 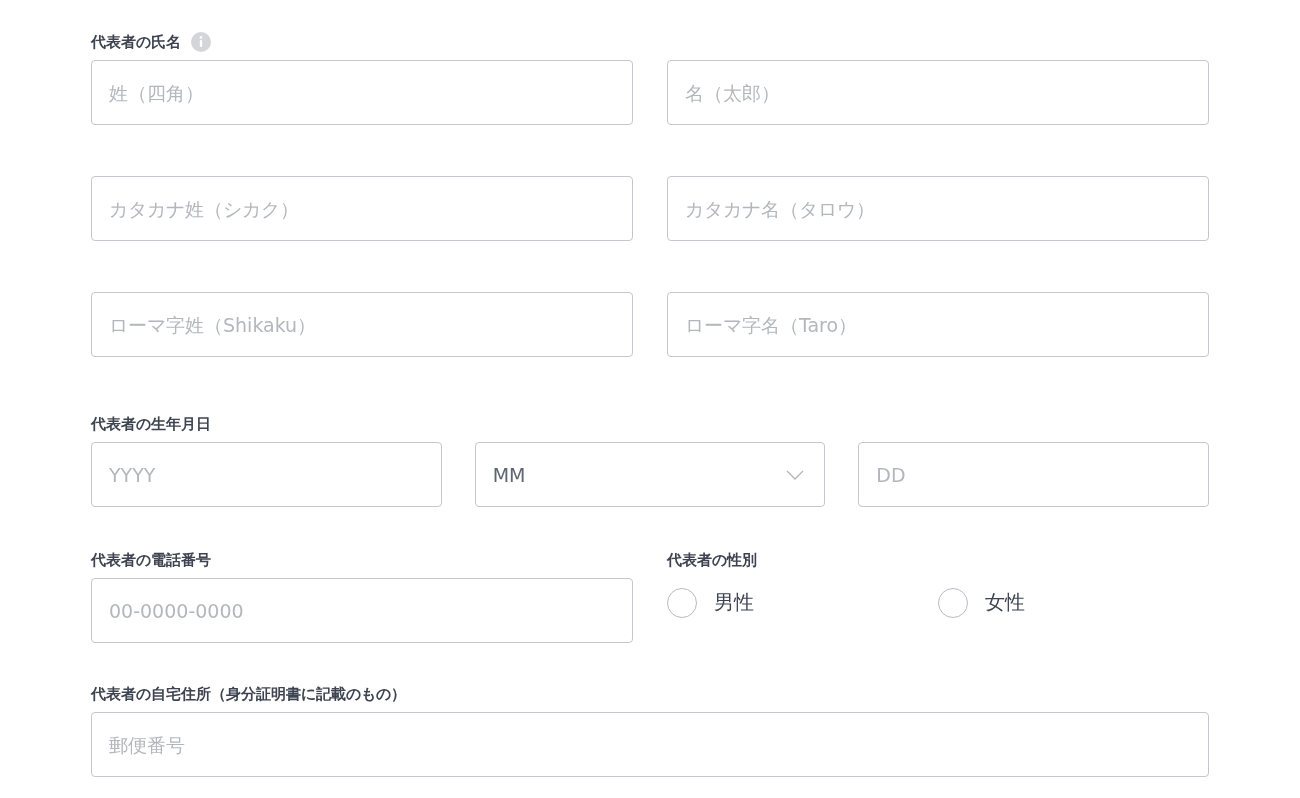 I want to click on text-field: ローマ字名（Taro）, so click(x=938, y=324).